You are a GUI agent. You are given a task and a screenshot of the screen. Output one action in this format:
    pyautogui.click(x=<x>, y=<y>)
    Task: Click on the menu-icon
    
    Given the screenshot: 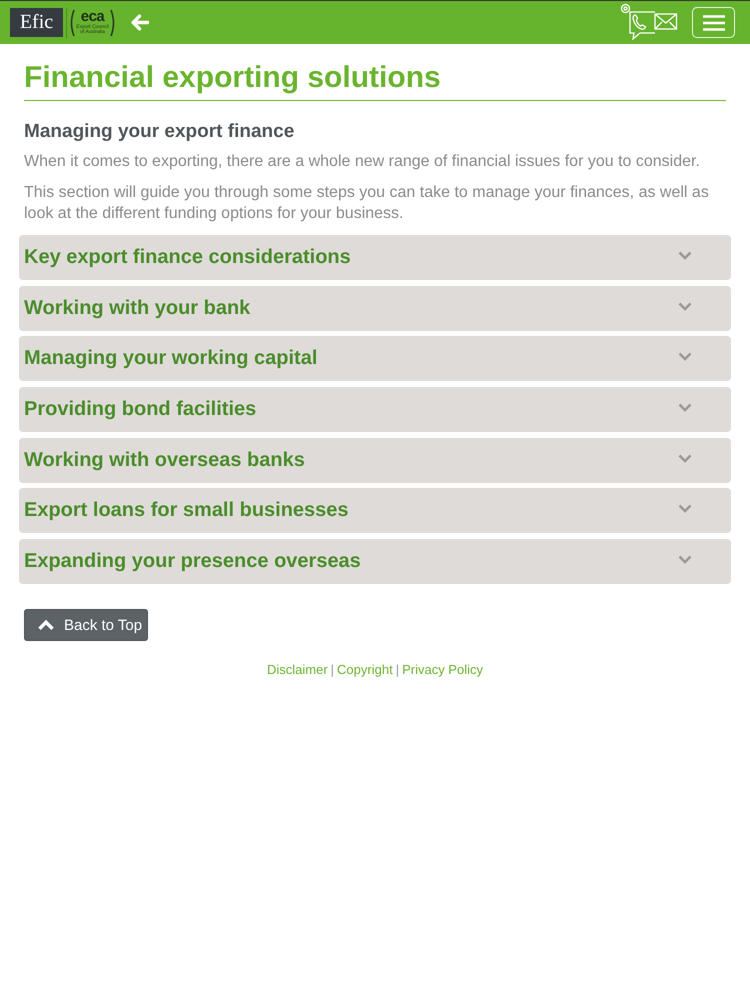 What is the action you would take?
    pyautogui.click(x=713, y=22)
    